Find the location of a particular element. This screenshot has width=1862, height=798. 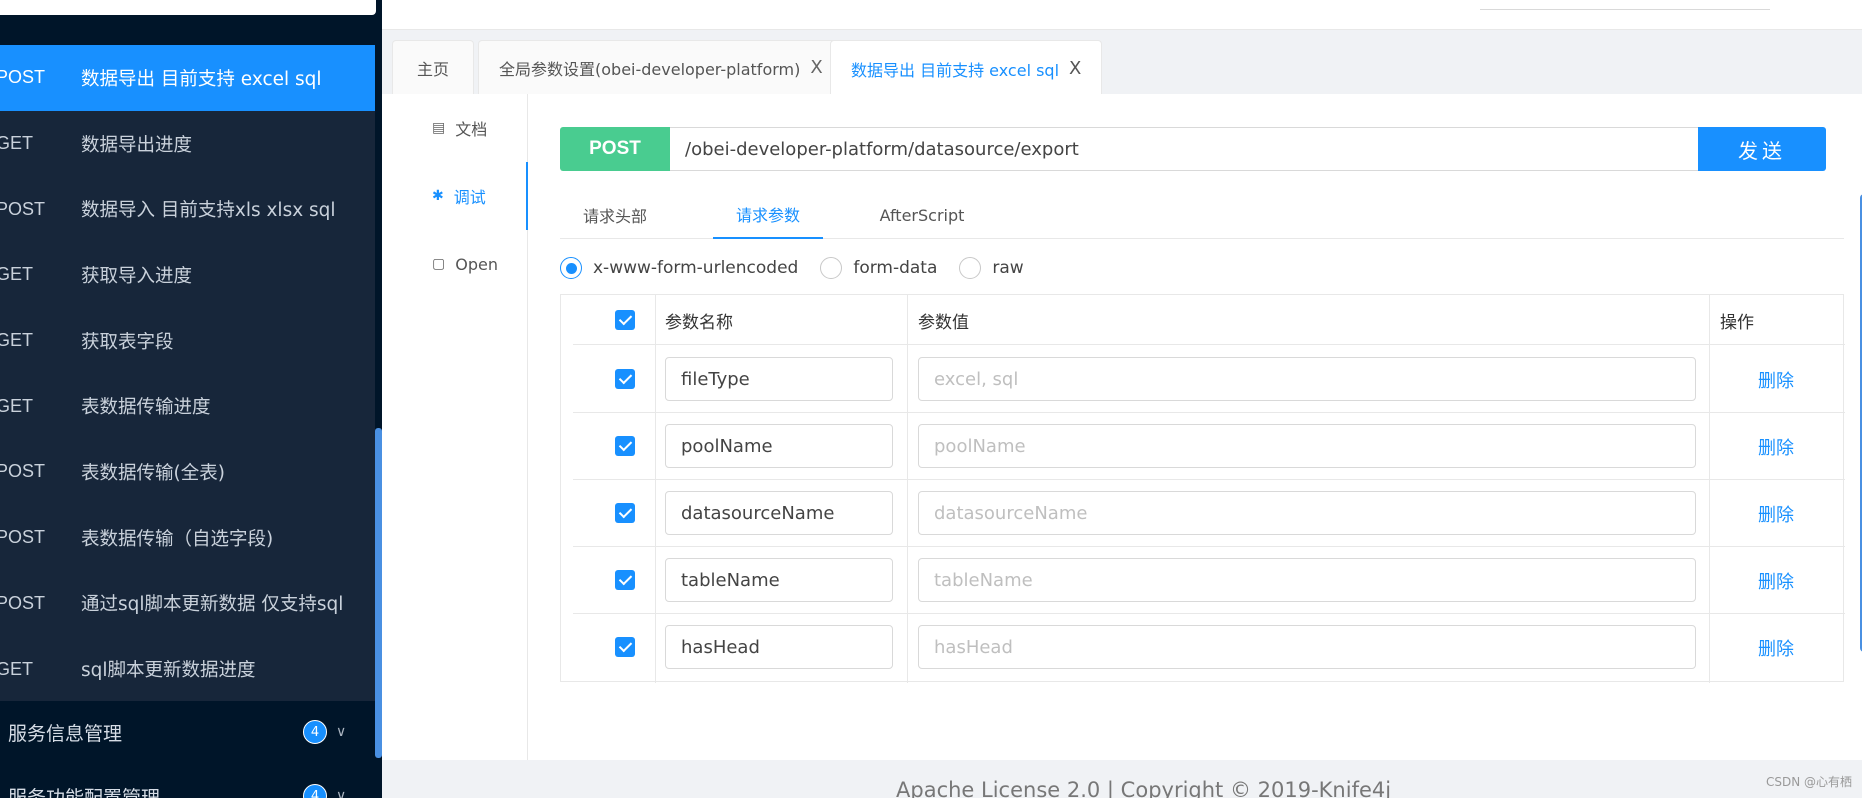

tab-afterscript: AfterScript is located at coordinates (922, 215).